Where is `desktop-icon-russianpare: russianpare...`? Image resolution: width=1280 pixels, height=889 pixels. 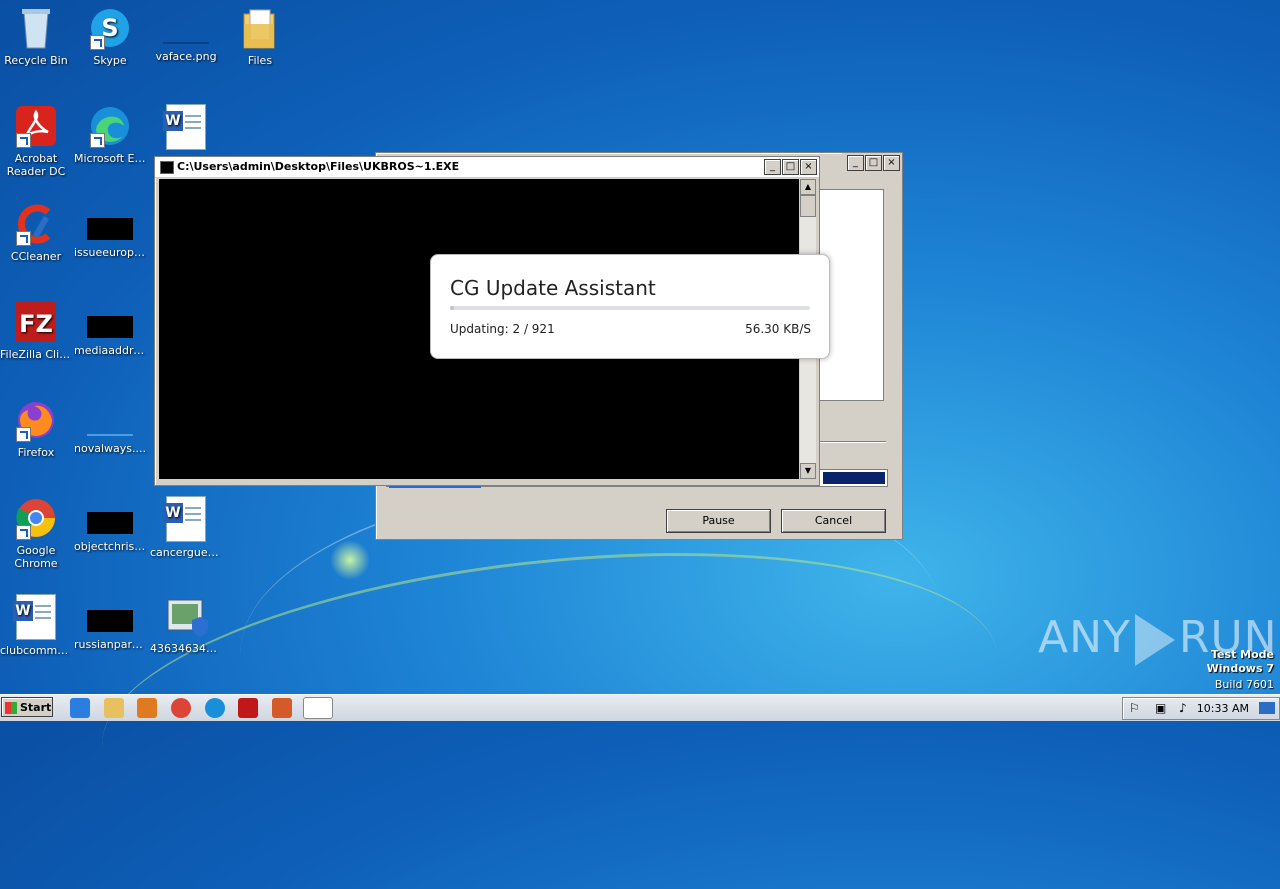
desktop-icon-russianpare: russianpare... is located at coordinates (110, 622).